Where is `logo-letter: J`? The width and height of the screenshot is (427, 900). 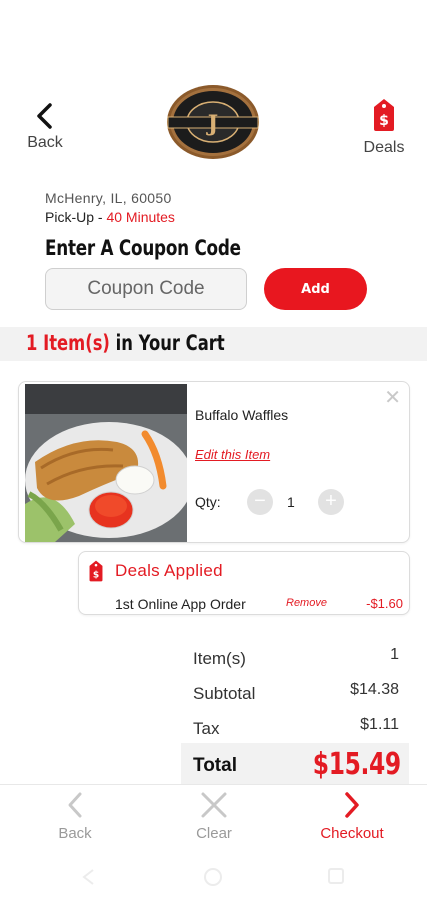 logo-letter: J is located at coordinates (212, 124).